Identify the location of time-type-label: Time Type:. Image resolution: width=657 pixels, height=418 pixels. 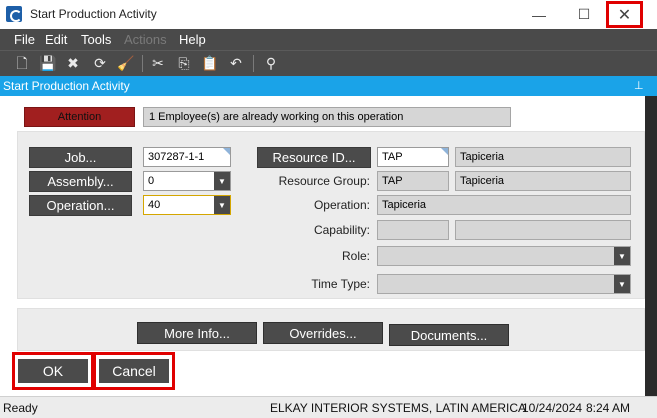
(340, 284).